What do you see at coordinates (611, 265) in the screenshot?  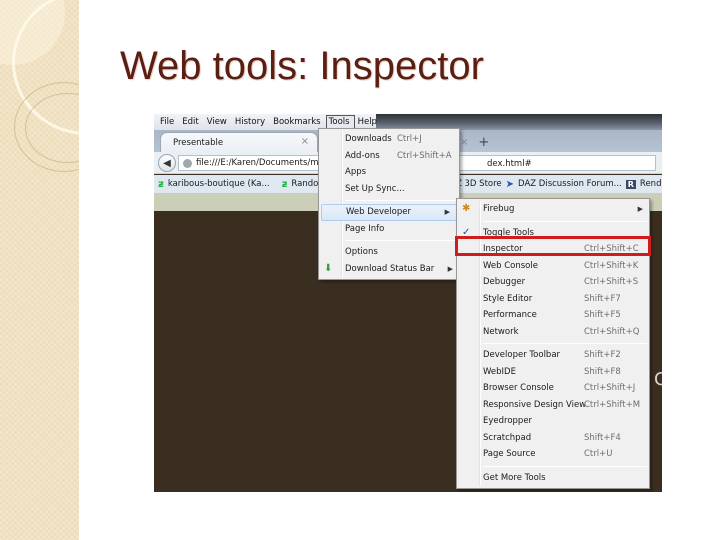 I see `menu-item-shortcut: Ctrl+Shift+K` at bounding box center [611, 265].